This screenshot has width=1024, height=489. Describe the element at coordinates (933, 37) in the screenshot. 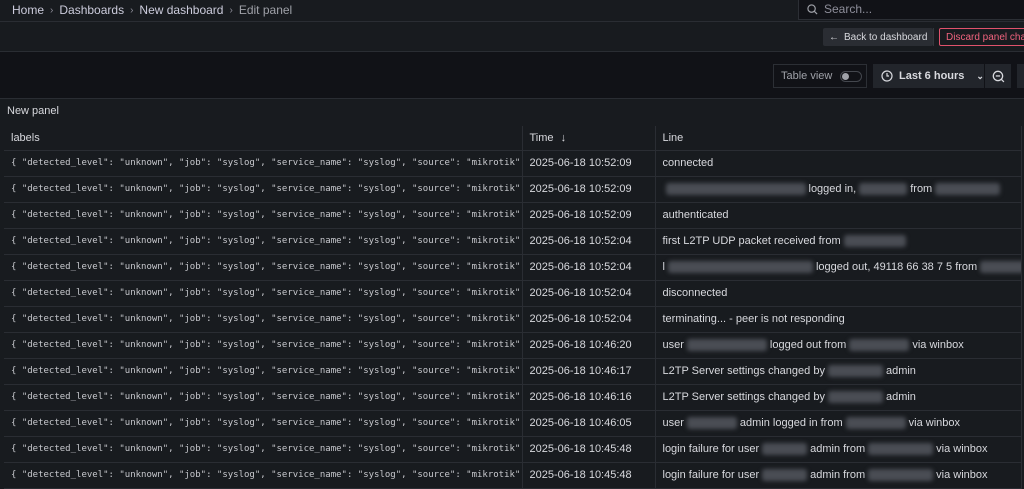

I see `toolbar-divider` at that location.